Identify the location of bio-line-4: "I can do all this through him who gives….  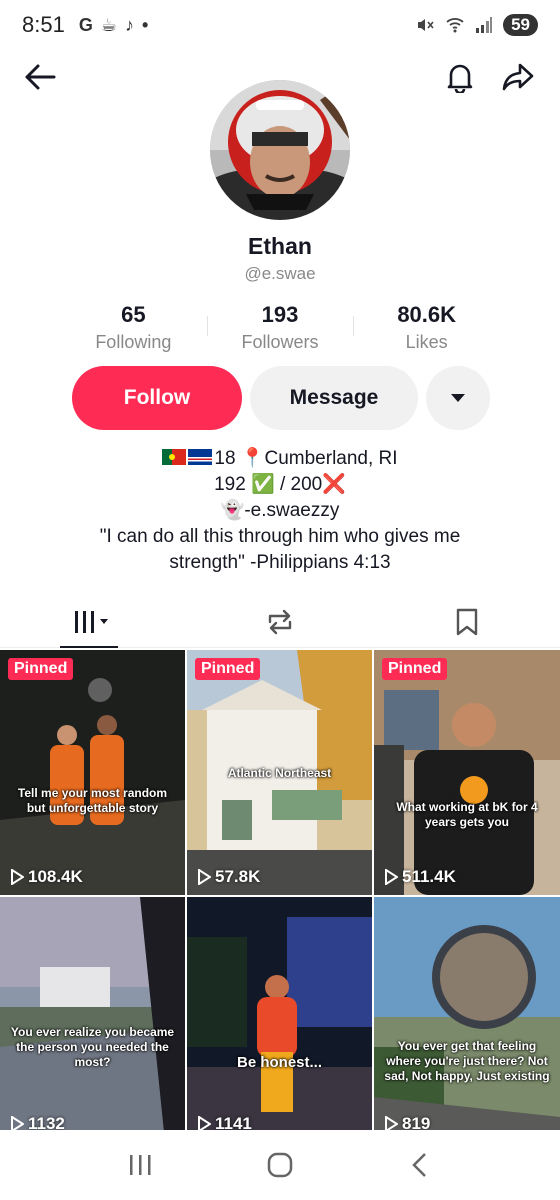
(280, 536).